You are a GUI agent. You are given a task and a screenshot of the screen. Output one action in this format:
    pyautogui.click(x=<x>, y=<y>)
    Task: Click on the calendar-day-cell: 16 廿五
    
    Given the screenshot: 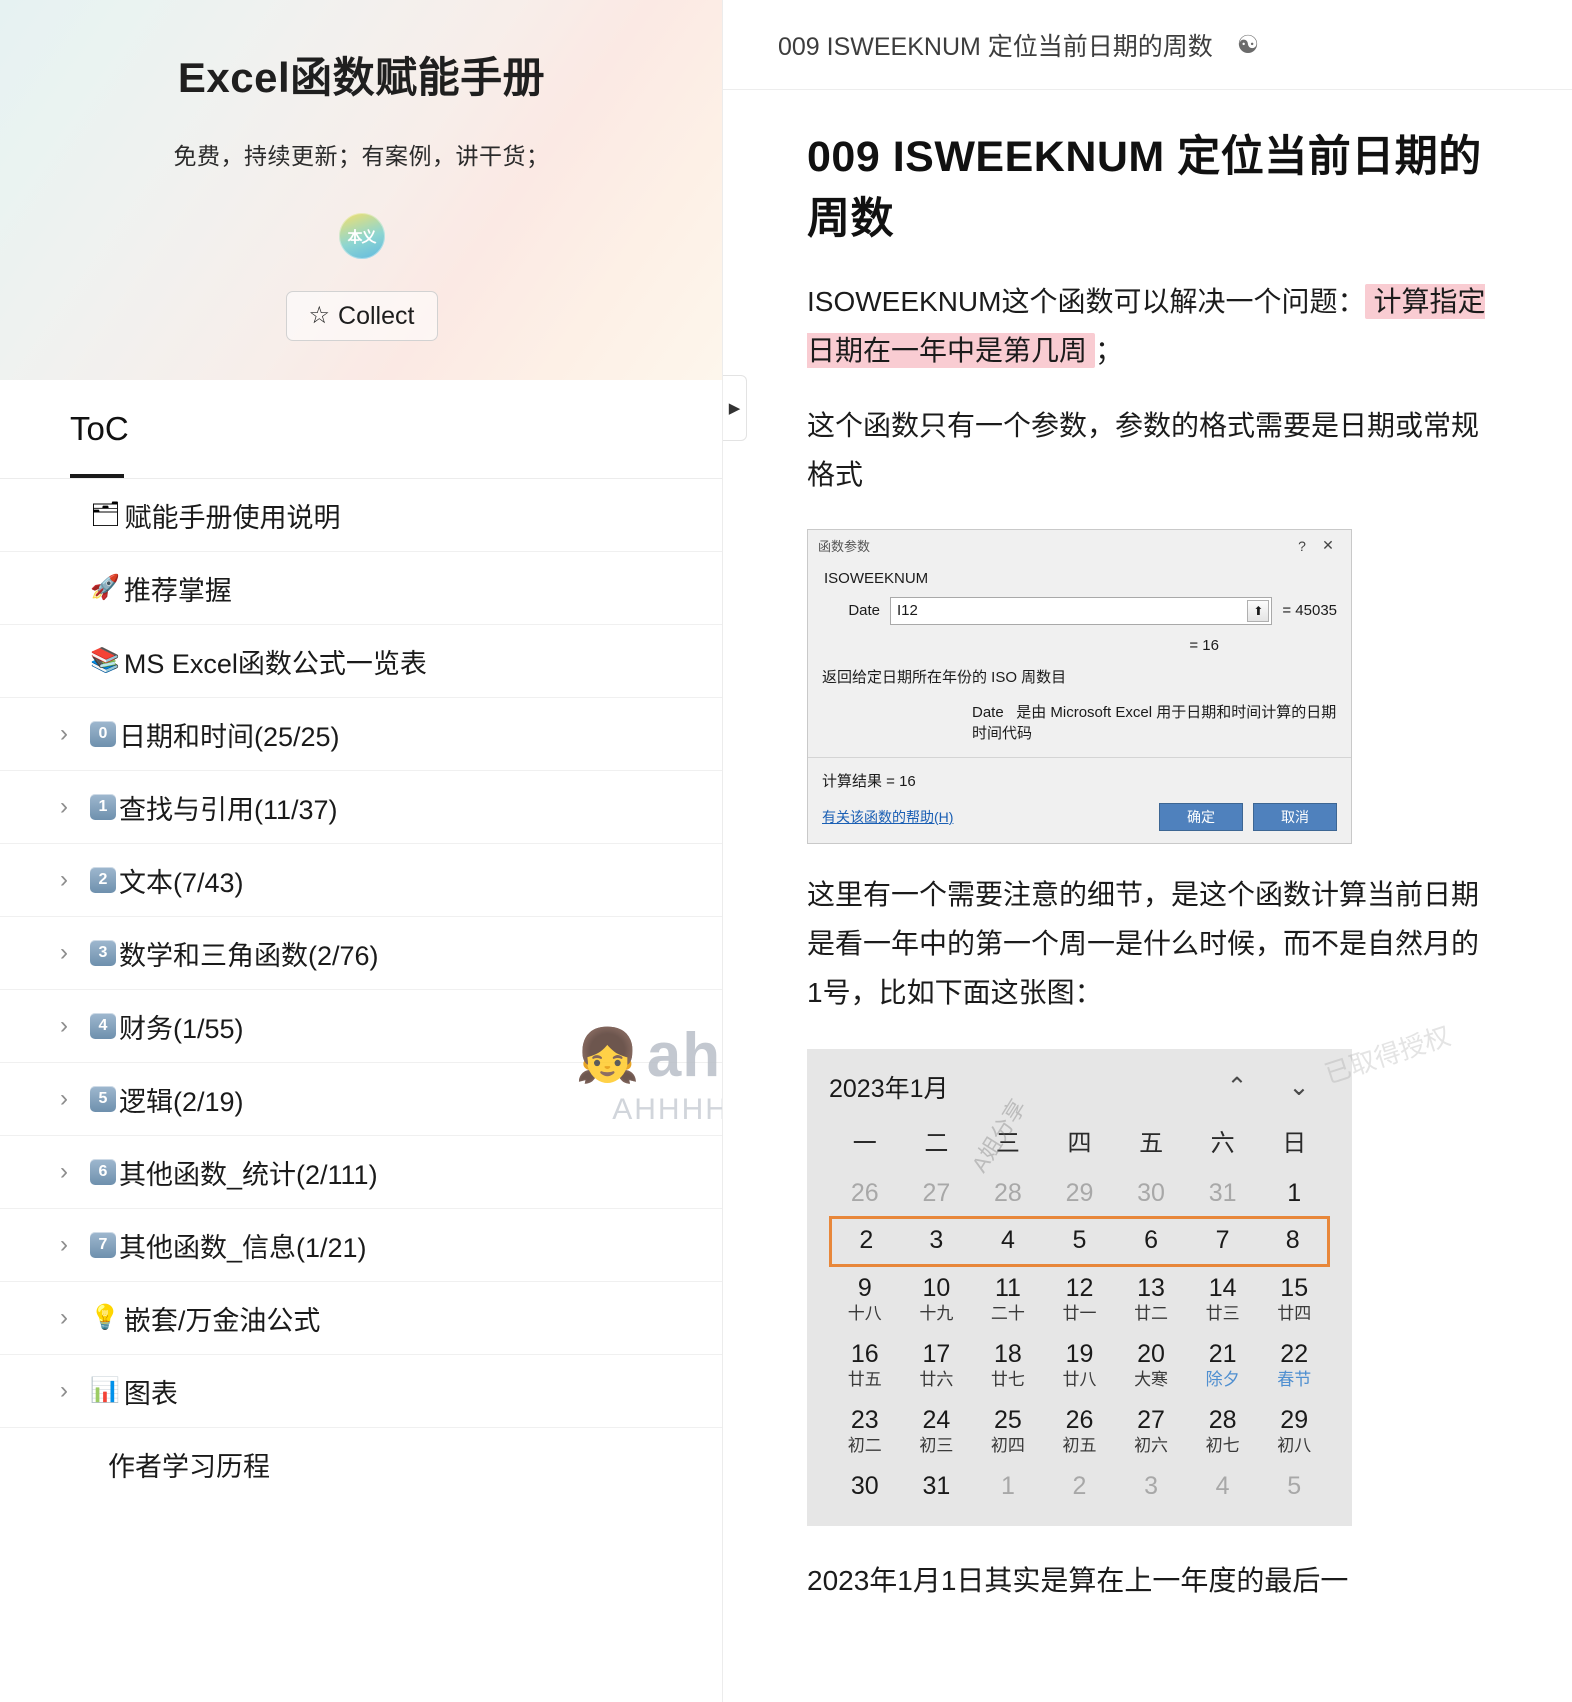 What is the action you would take?
    pyautogui.click(x=865, y=1366)
    